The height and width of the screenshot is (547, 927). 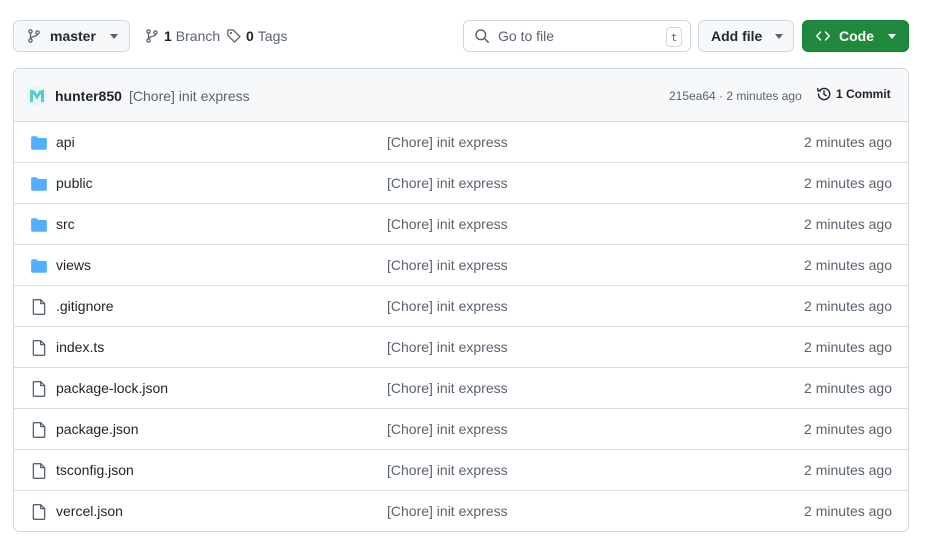 What do you see at coordinates (97, 429) in the screenshot?
I see `file-name: package.json` at bounding box center [97, 429].